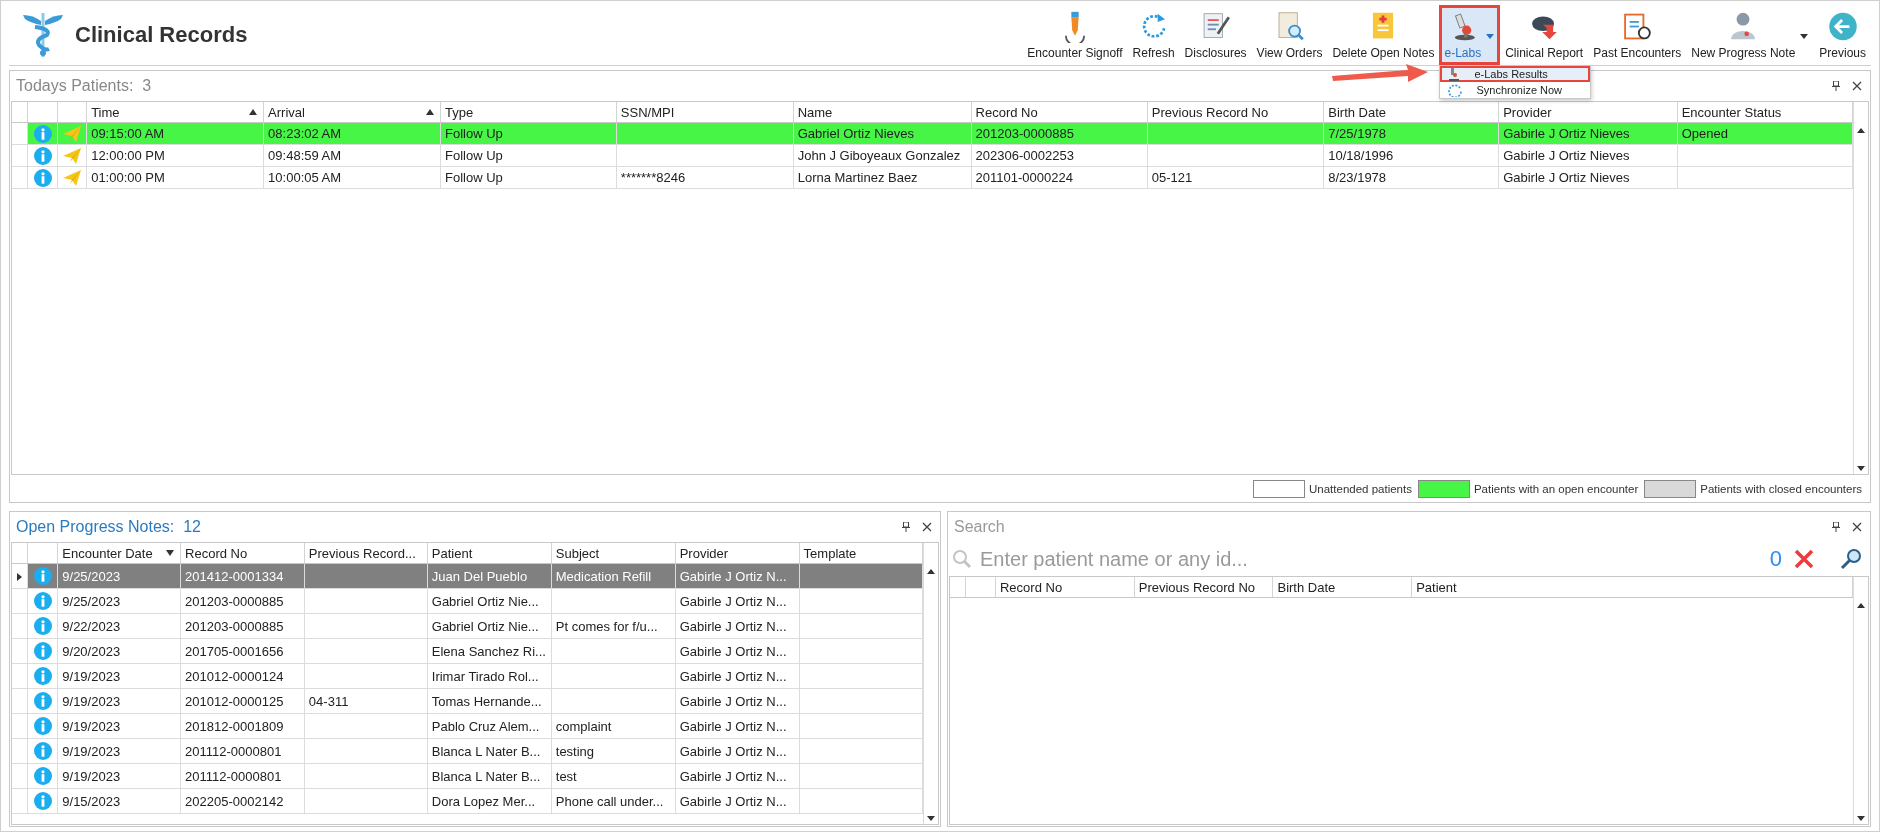 The height and width of the screenshot is (832, 1880). Describe the element at coordinates (1842, 35) in the screenshot. I see `toolbar-button: Previous` at that location.